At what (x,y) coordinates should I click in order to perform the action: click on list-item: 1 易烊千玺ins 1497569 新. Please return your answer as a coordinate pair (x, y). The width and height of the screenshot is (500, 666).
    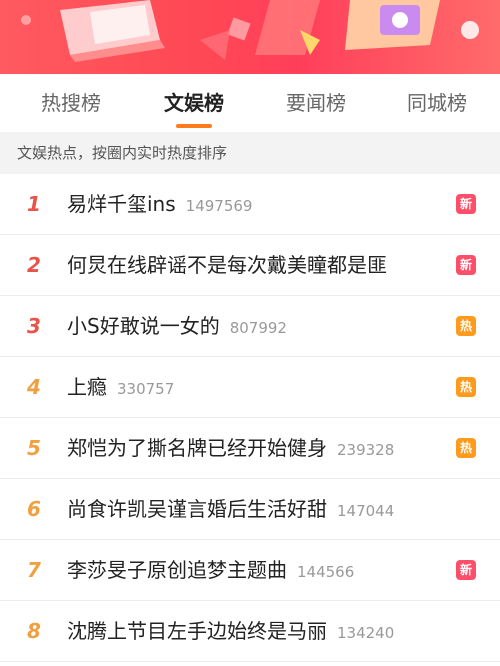
    Looking at the image, I should click on (250, 204).